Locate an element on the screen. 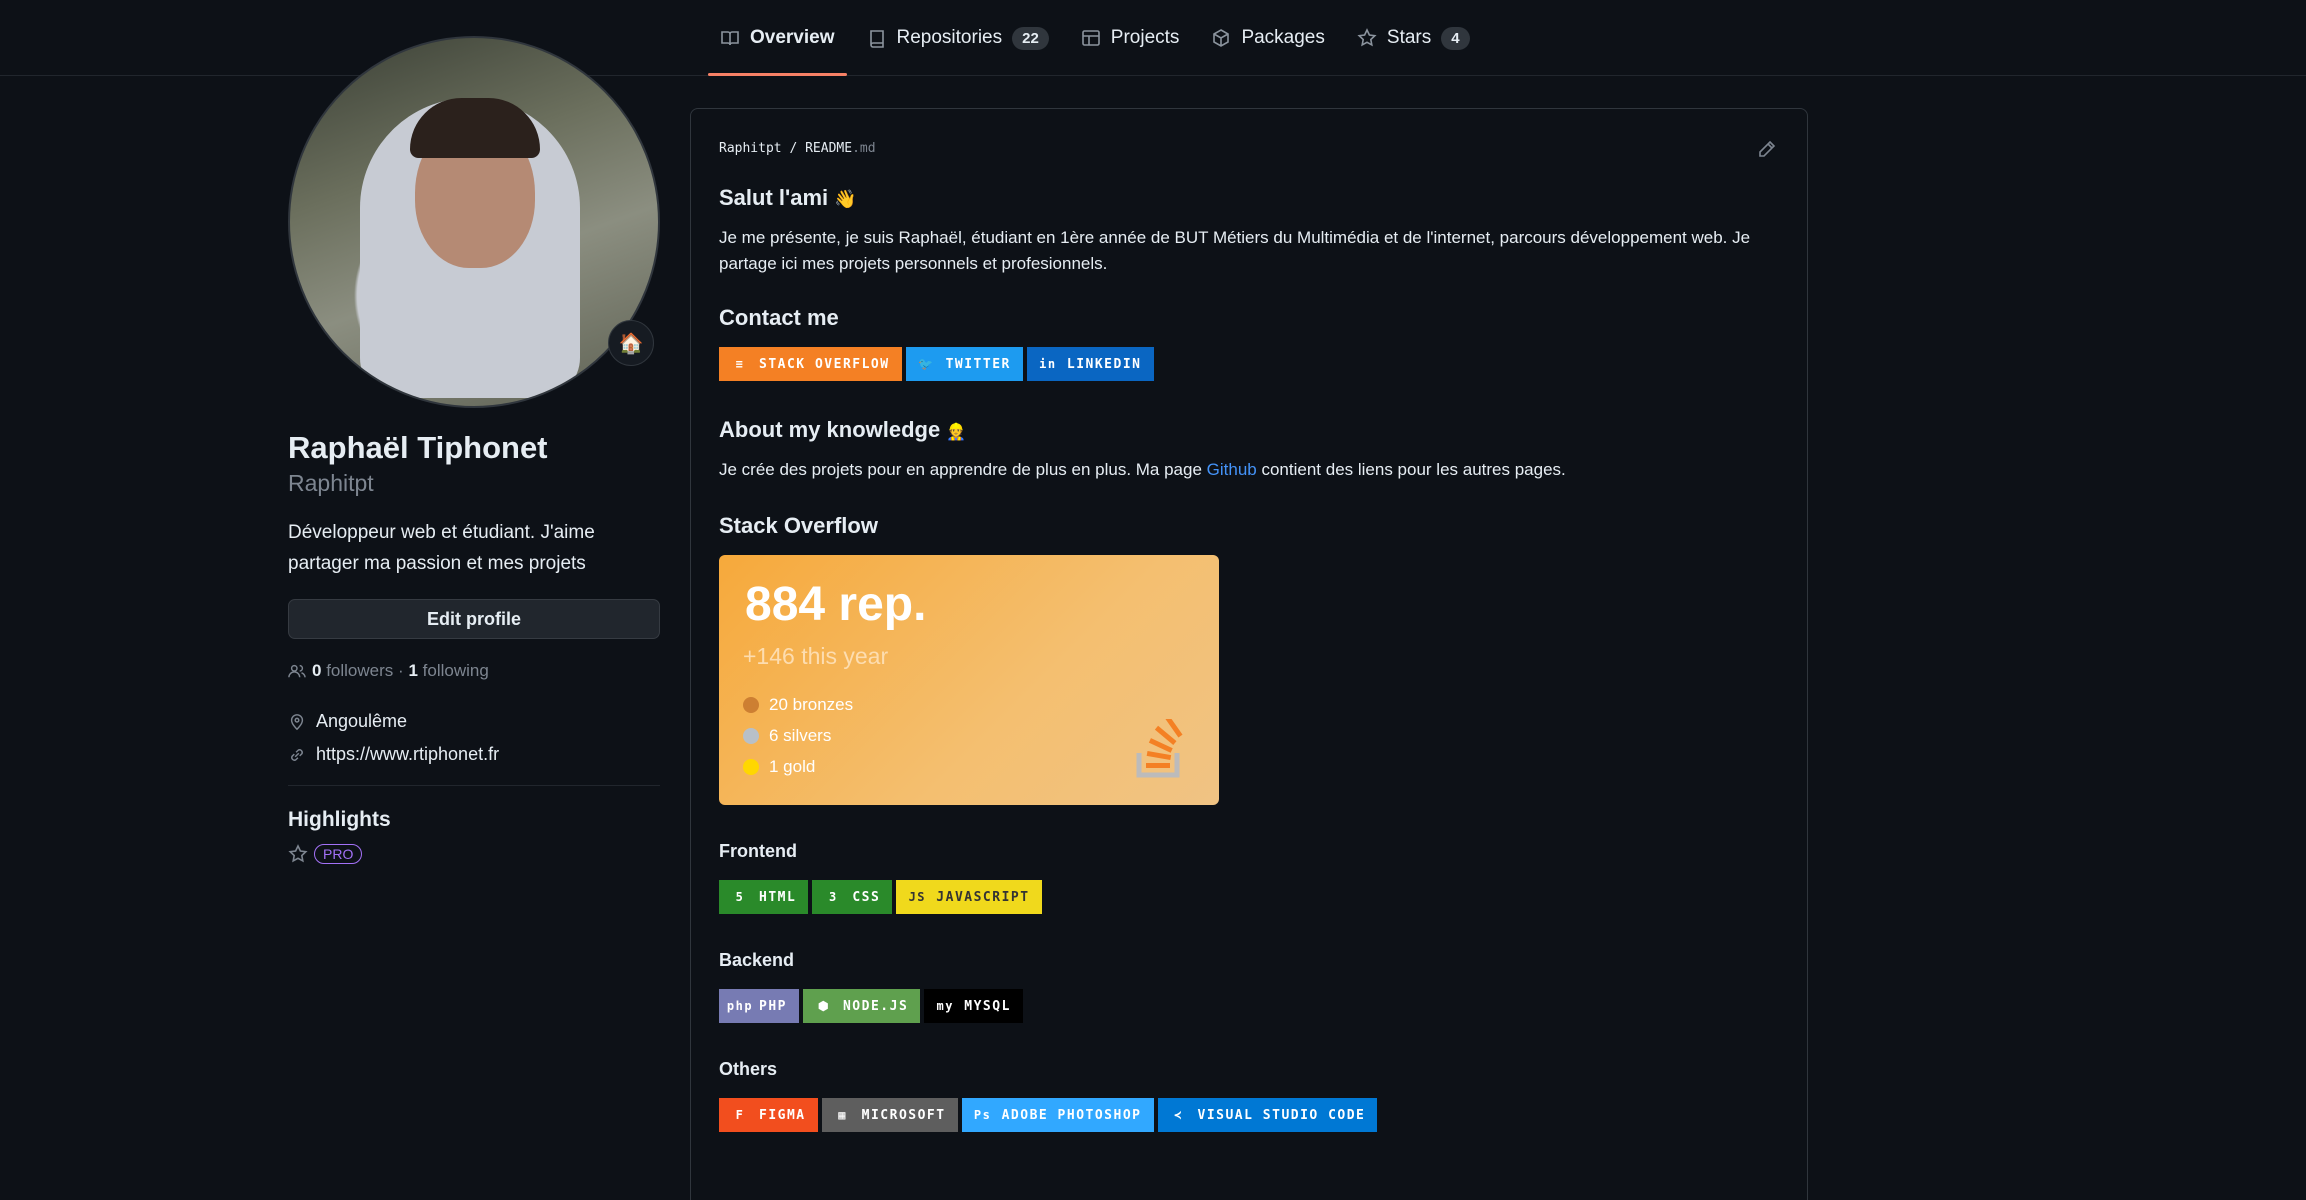 The width and height of the screenshot is (2306, 1200). following-count: 1 is located at coordinates (413, 670).